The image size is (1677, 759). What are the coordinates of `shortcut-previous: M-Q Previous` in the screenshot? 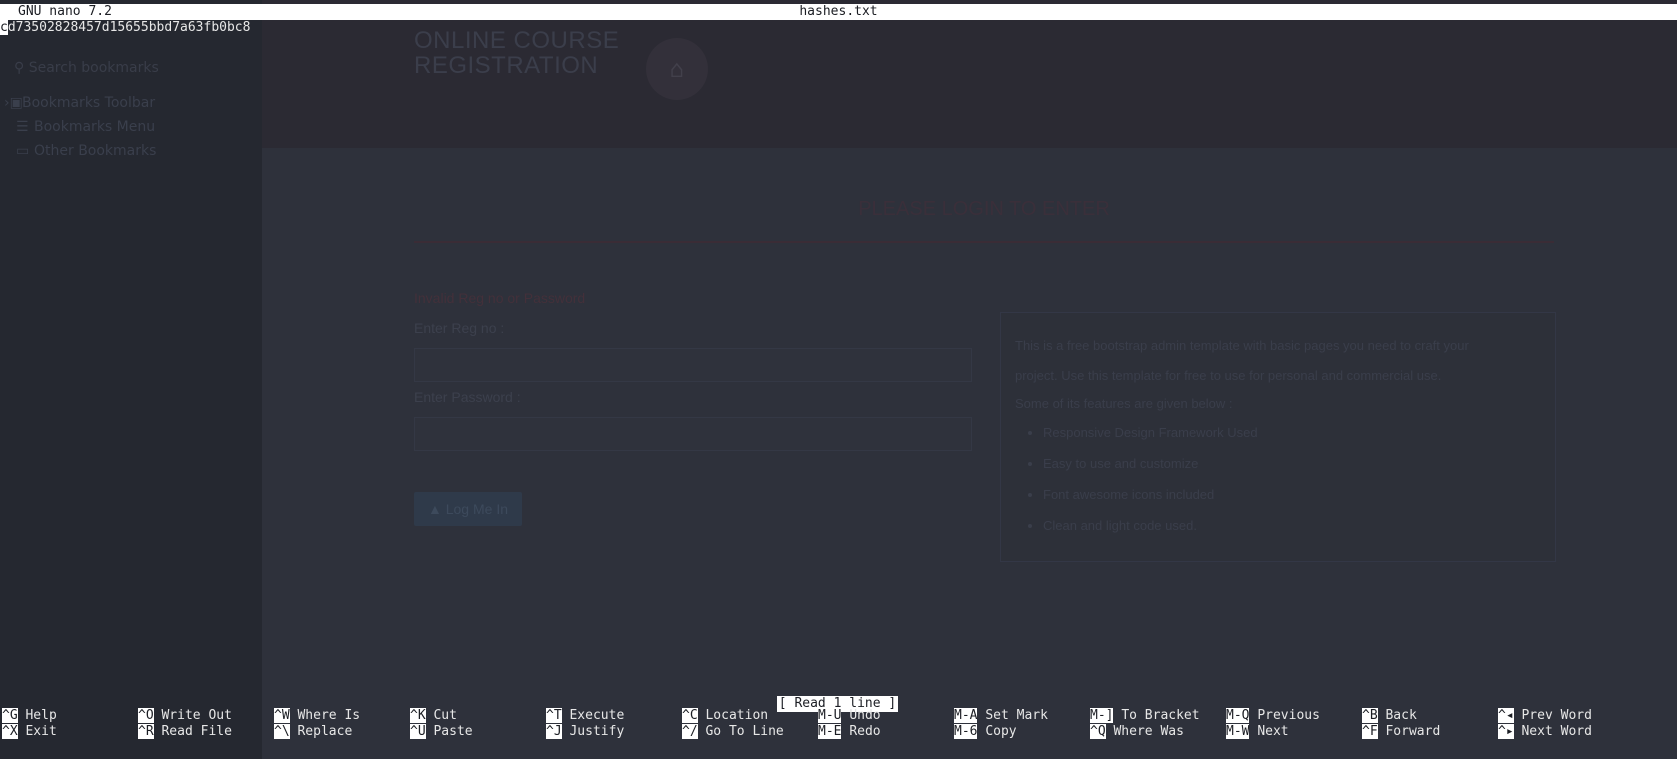 It's located at (1273, 716).